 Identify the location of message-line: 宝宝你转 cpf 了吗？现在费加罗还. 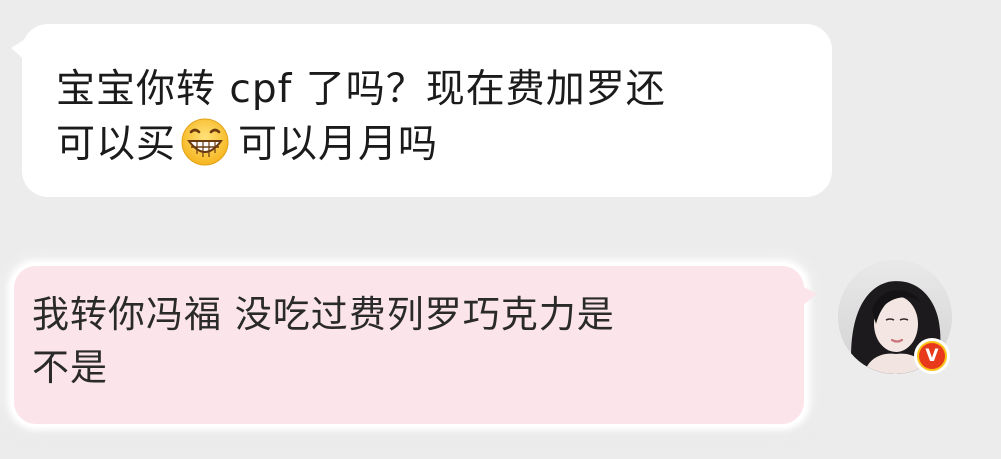
(361, 89).